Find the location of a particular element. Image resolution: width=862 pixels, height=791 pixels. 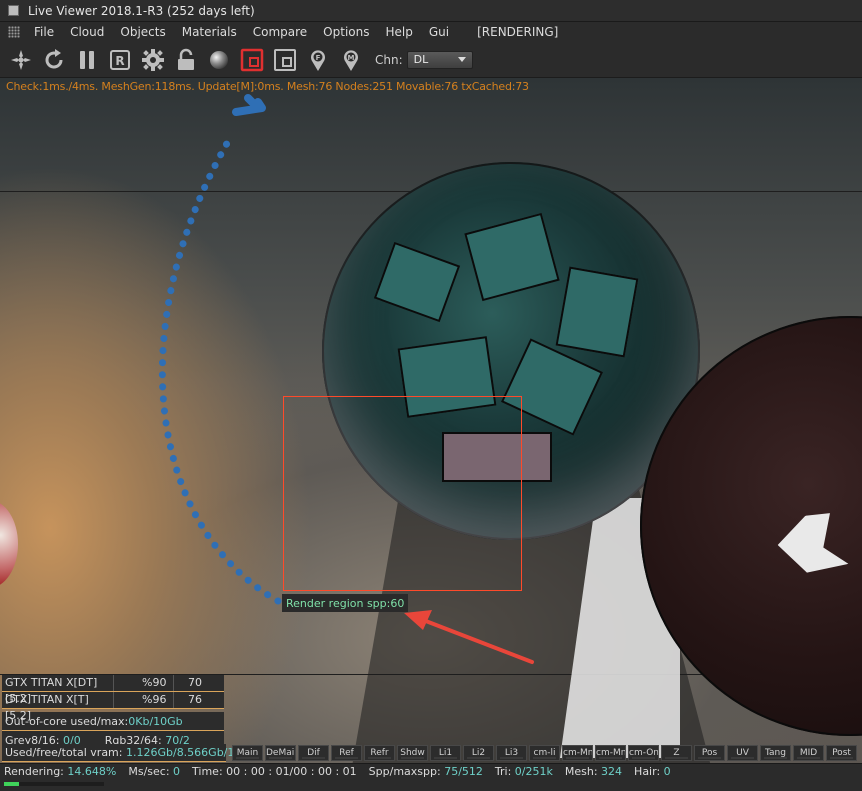

menu-file: File is located at coordinates (44, 32).